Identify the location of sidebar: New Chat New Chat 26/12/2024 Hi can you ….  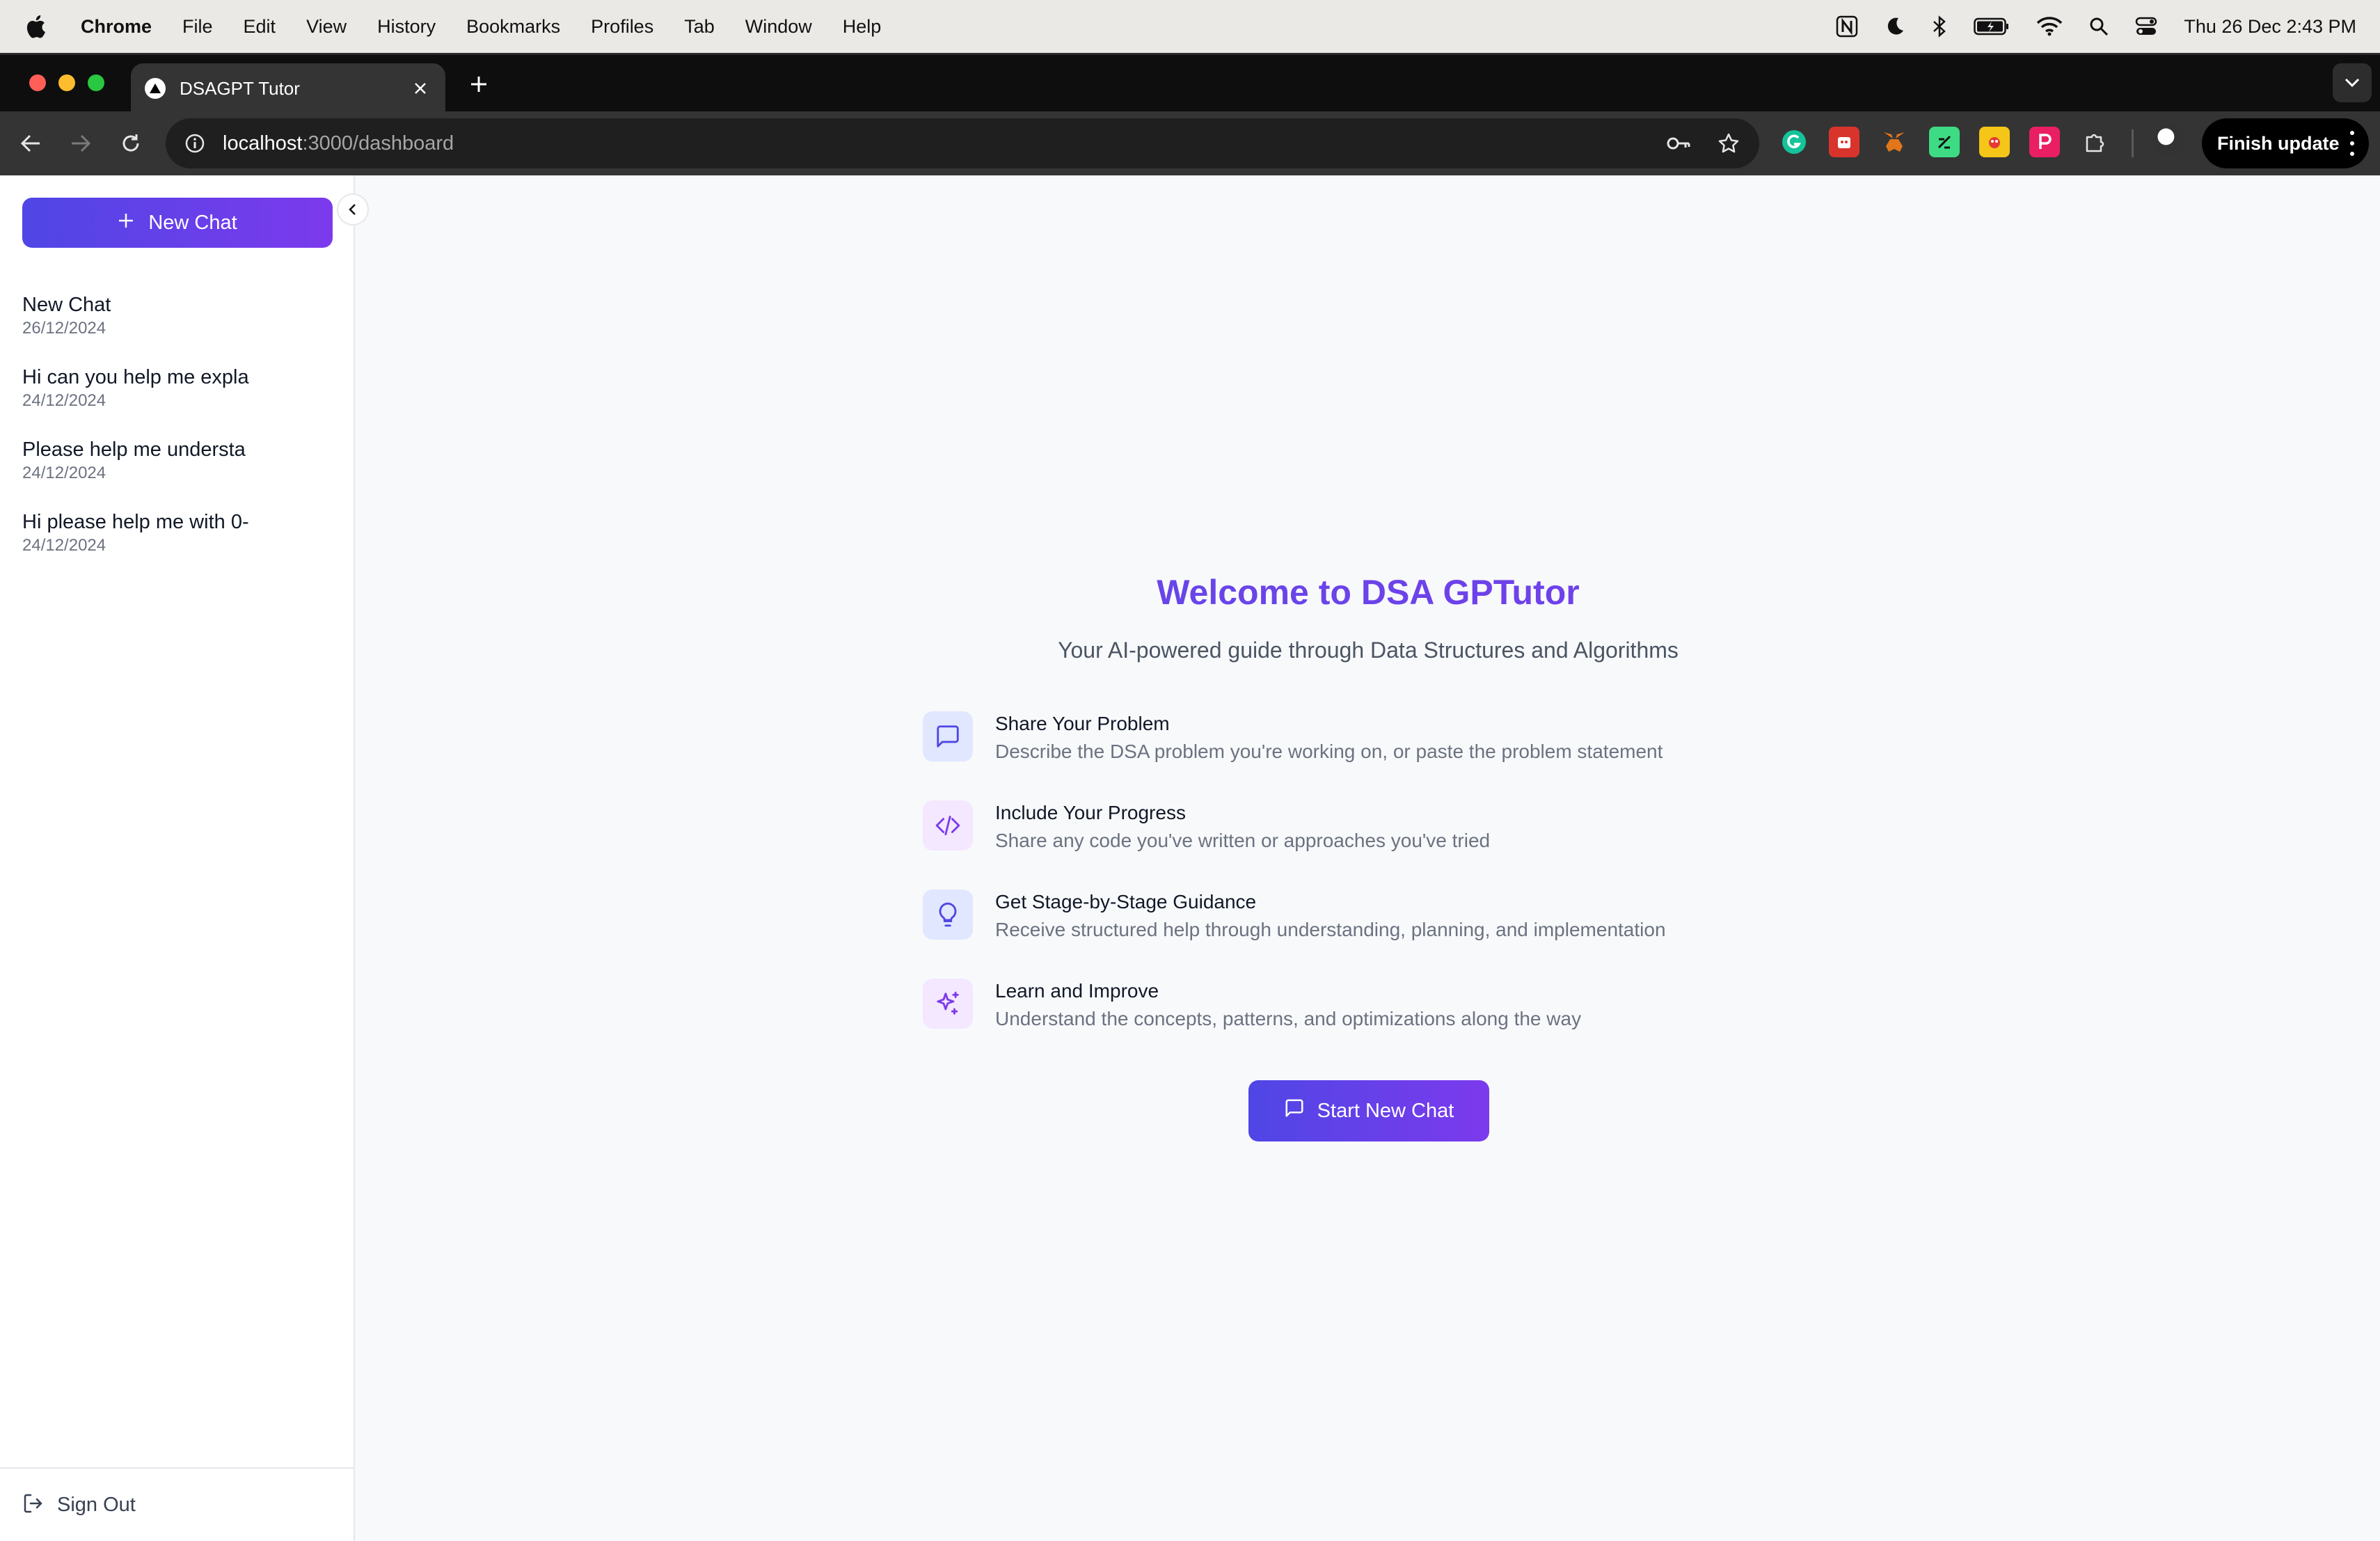
(177, 858).